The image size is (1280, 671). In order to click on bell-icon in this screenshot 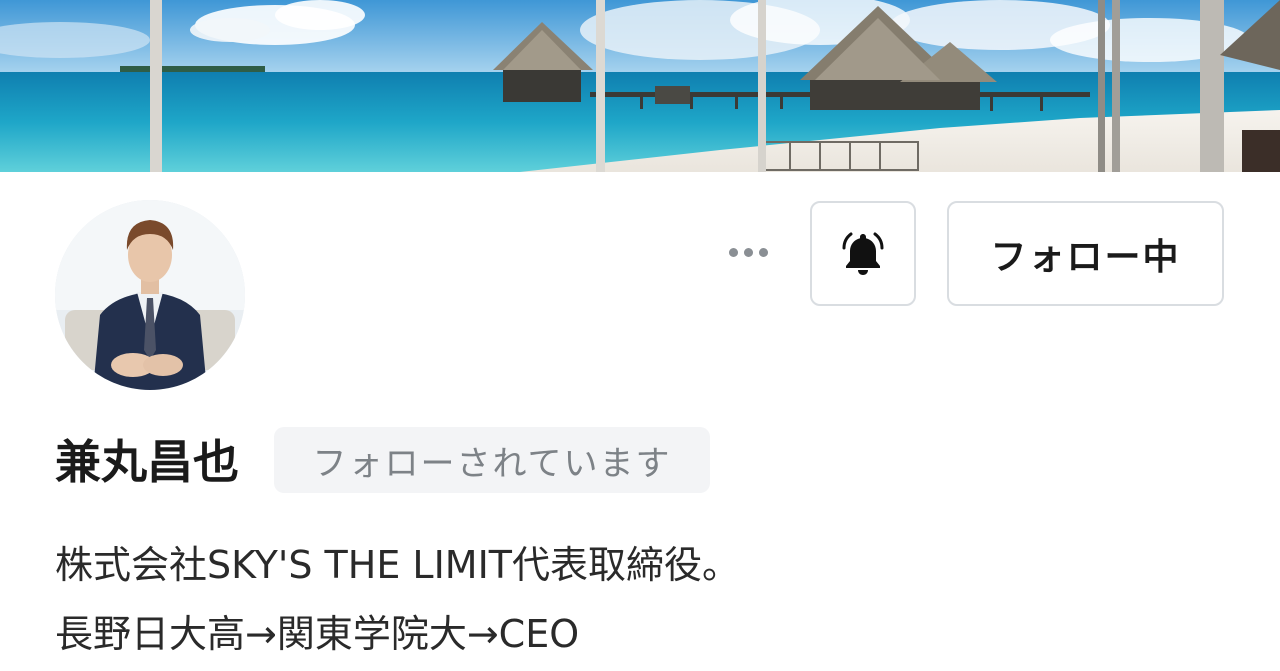, I will do `click(863, 253)`.